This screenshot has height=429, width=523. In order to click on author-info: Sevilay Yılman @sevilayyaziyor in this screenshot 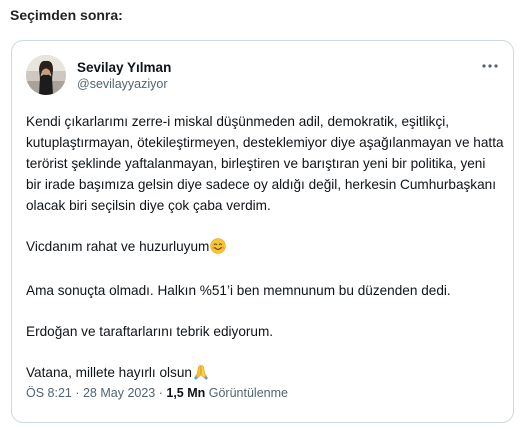, I will do `click(124, 76)`.